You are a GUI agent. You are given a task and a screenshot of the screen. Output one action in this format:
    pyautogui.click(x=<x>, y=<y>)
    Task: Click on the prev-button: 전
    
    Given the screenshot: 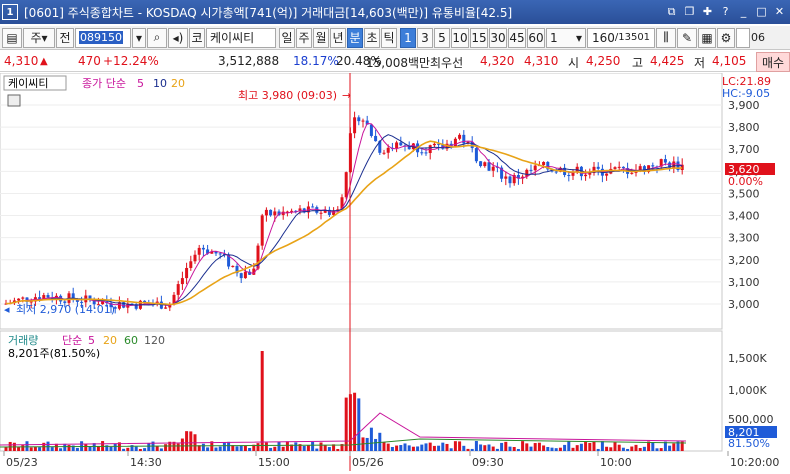 What is the action you would take?
    pyautogui.click(x=65, y=37)
    